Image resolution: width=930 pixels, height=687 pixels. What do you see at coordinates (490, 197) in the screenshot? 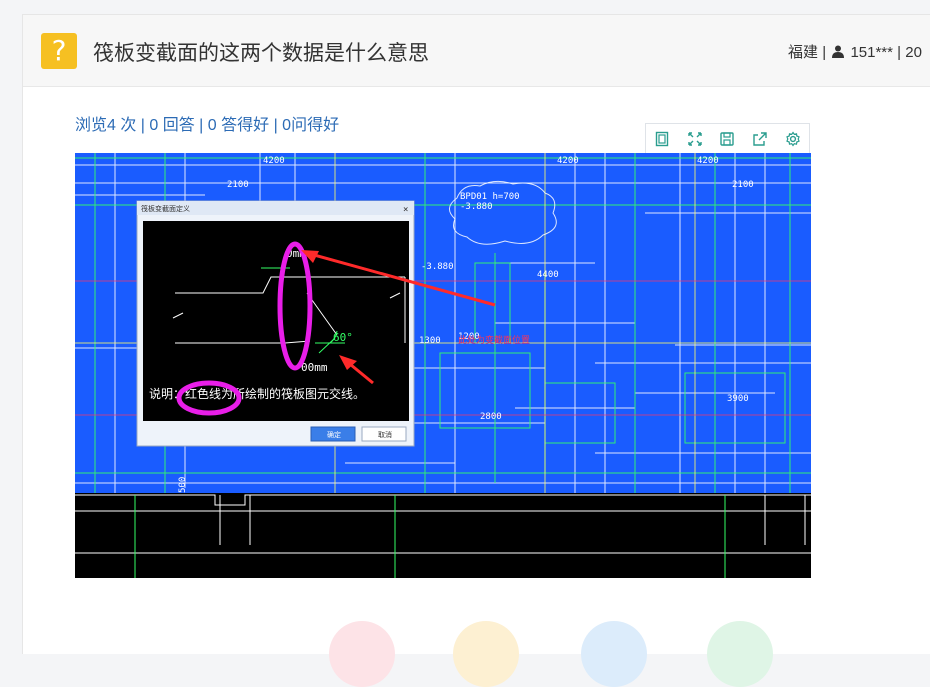
I see `svg-text: BPD01 h=700` at bounding box center [490, 197].